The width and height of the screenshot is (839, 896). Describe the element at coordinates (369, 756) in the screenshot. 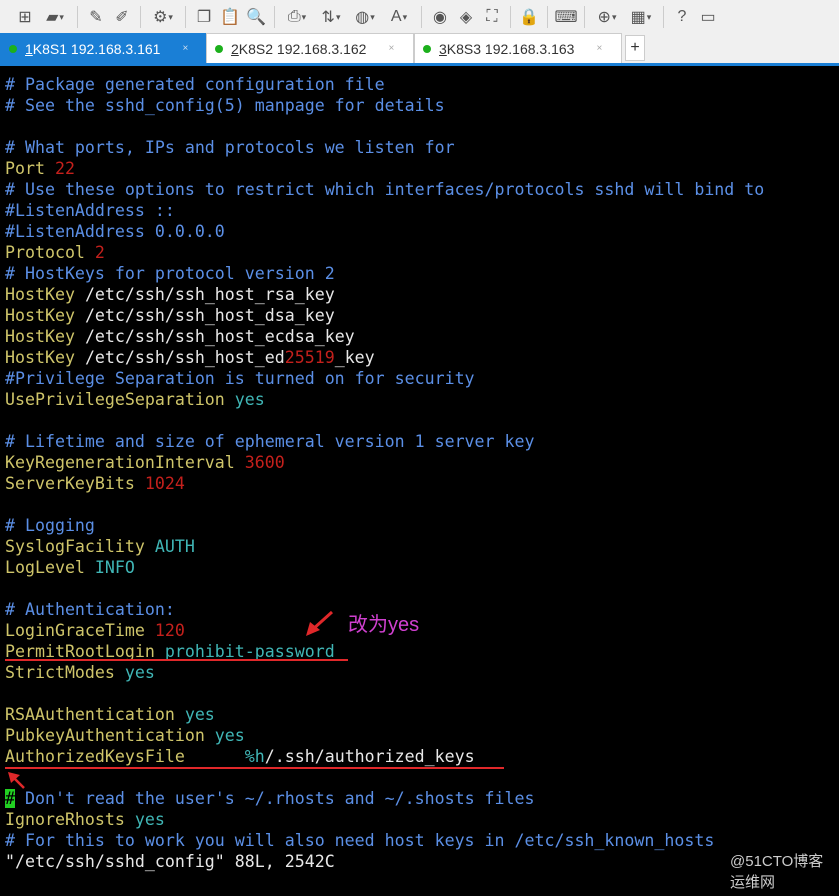

I see `terminal-text: /.ssh/authorized_keys` at that location.